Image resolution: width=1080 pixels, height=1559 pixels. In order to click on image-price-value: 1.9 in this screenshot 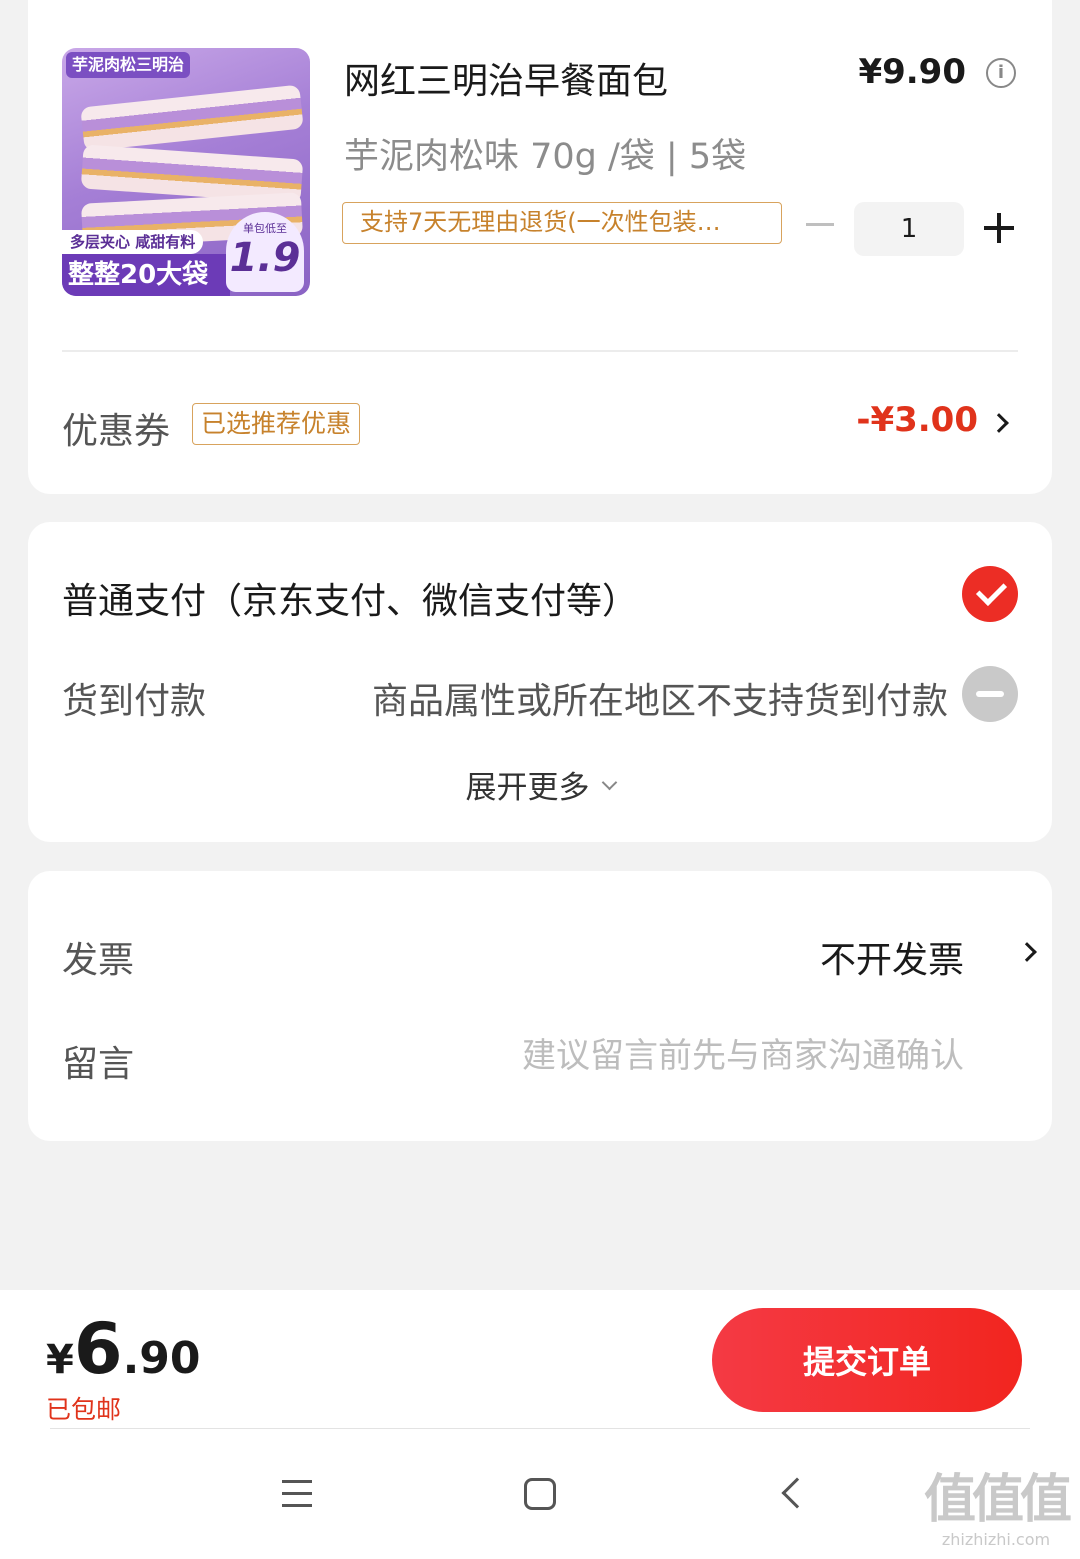, I will do `click(265, 258)`.